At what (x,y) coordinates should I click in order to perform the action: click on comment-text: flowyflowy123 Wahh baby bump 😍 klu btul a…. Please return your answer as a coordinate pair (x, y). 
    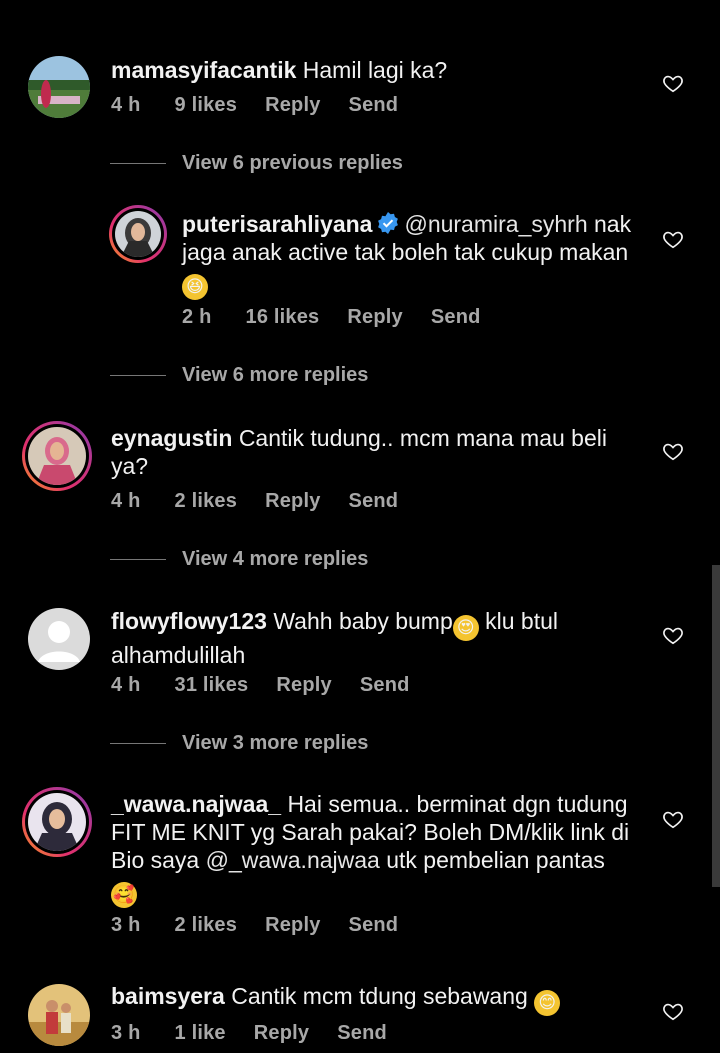
    Looking at the image, I should click on (381, 638).